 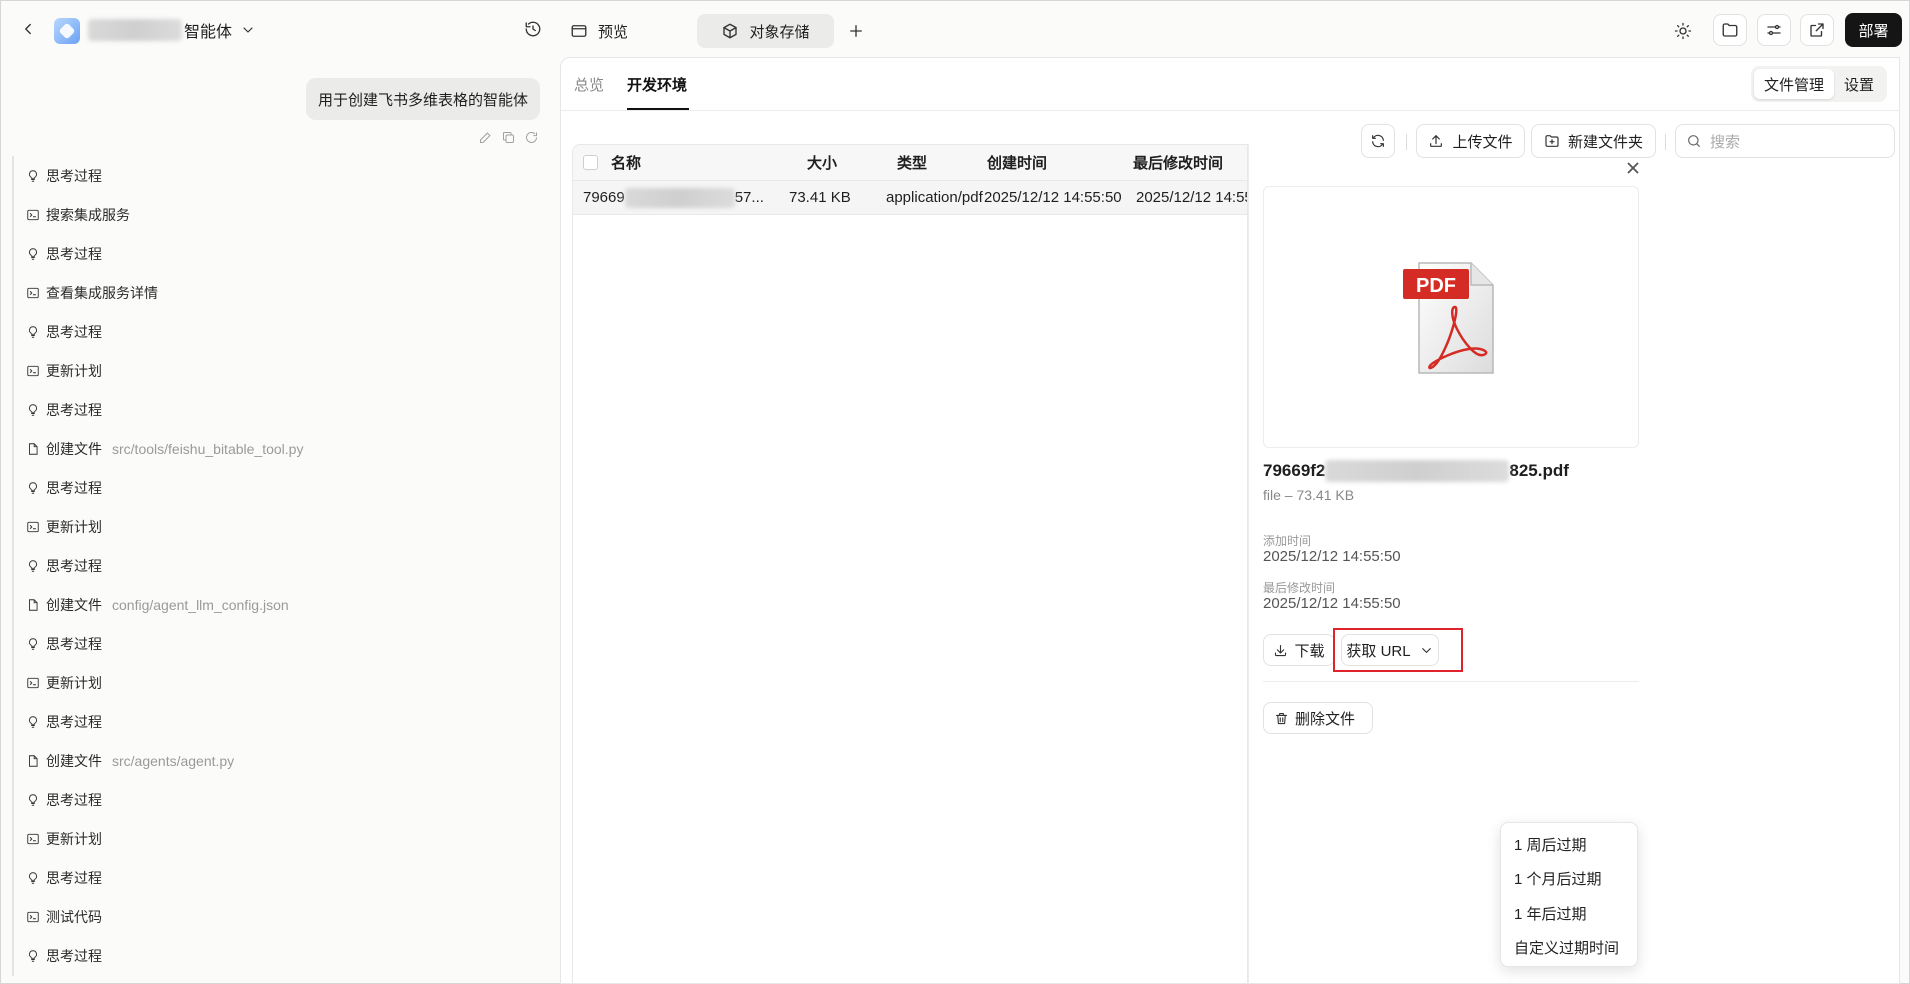 I want to click on subtab-bar: 总览 开发环境 文件管理 设置, so click(x=1230, y=84).